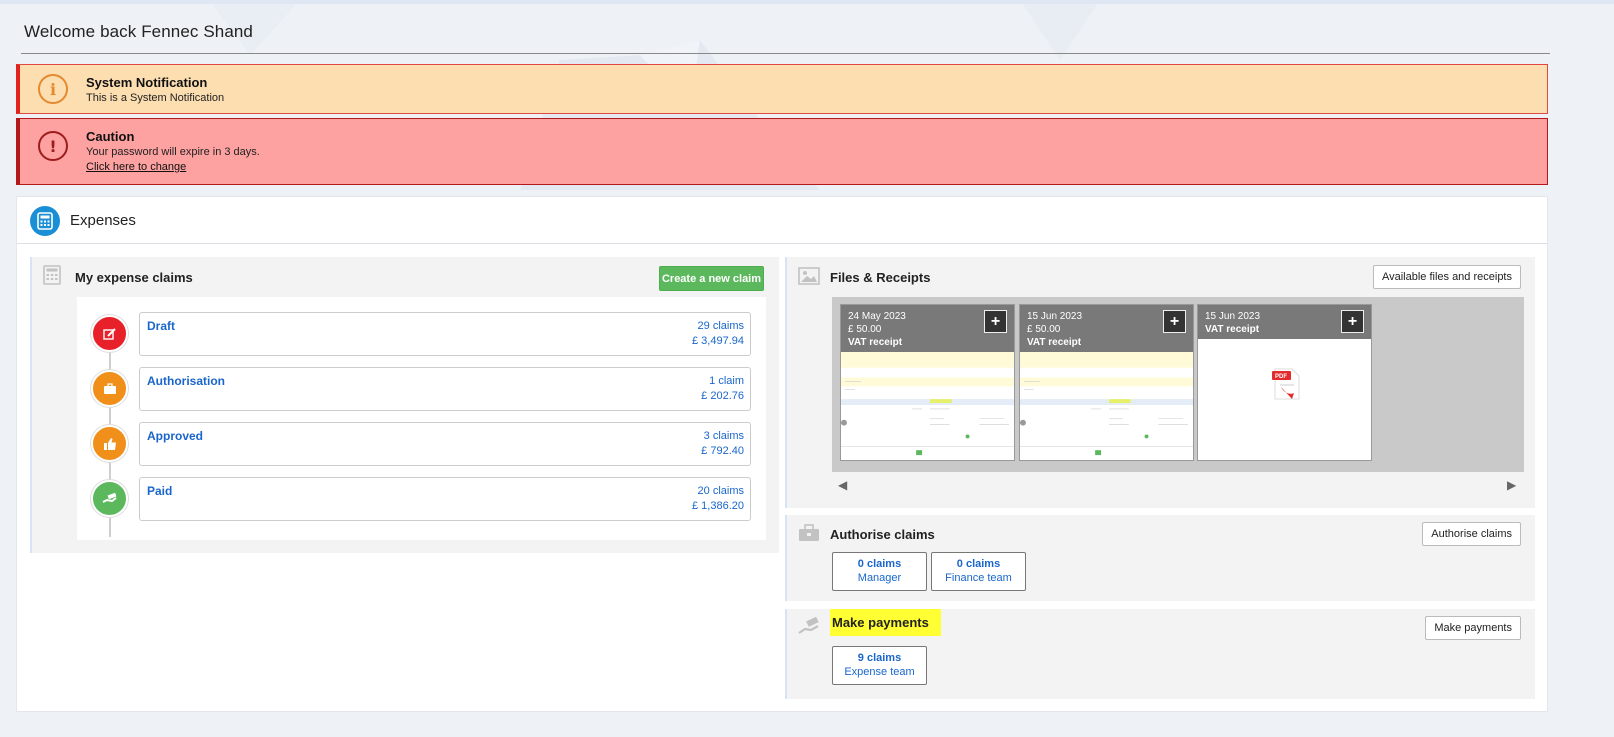 This screenshot has height=737, width=1614. I want to click on my-expense-claims-title: My expense claims, so click(134, 277).